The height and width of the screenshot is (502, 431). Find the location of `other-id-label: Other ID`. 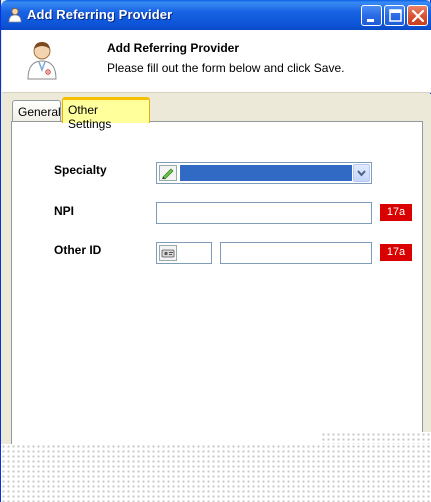

other-id-label: Other ID is located at coordinates (78, 250).